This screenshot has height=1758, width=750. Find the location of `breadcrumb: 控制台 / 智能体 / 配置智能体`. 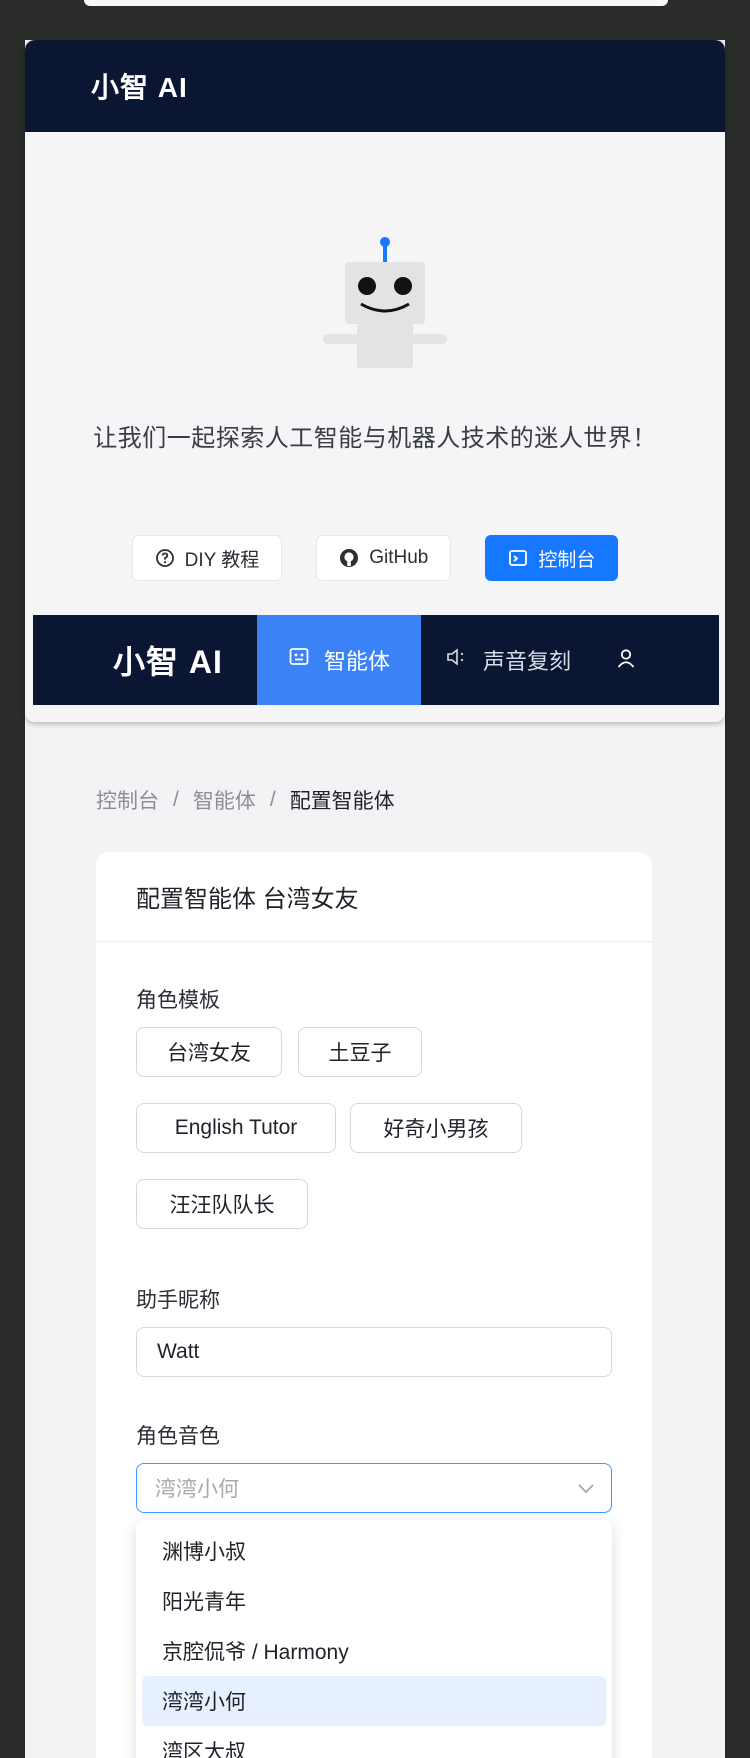

breadcrumb: 控制台 / 智能体 / 配置智能体 is located at coordinates (245, 800).